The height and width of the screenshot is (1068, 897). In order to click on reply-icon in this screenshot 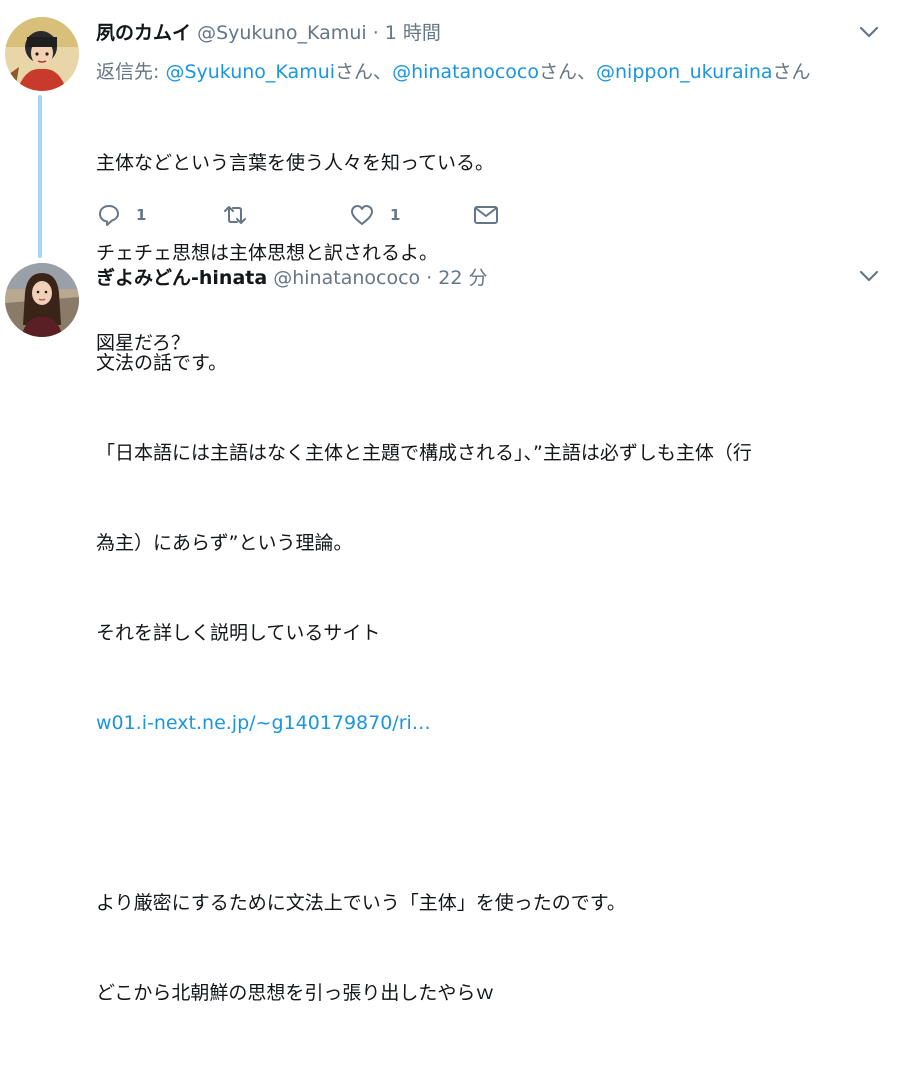, I will do `click(109, 215)`.